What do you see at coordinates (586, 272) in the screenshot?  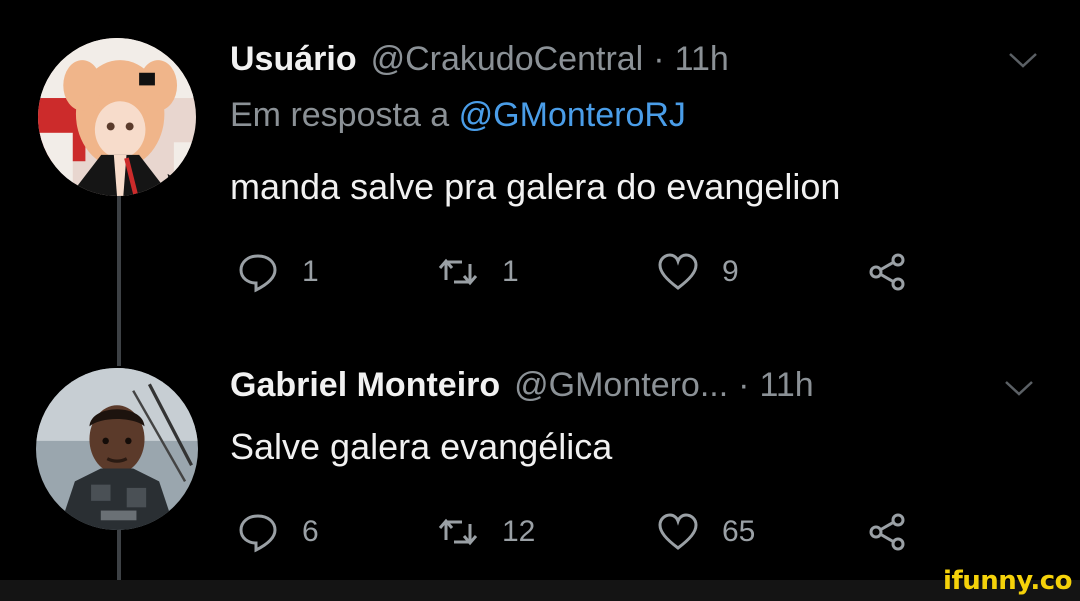 I see `tweet-actions: 1 1 9` at bounding box center [586, 272].